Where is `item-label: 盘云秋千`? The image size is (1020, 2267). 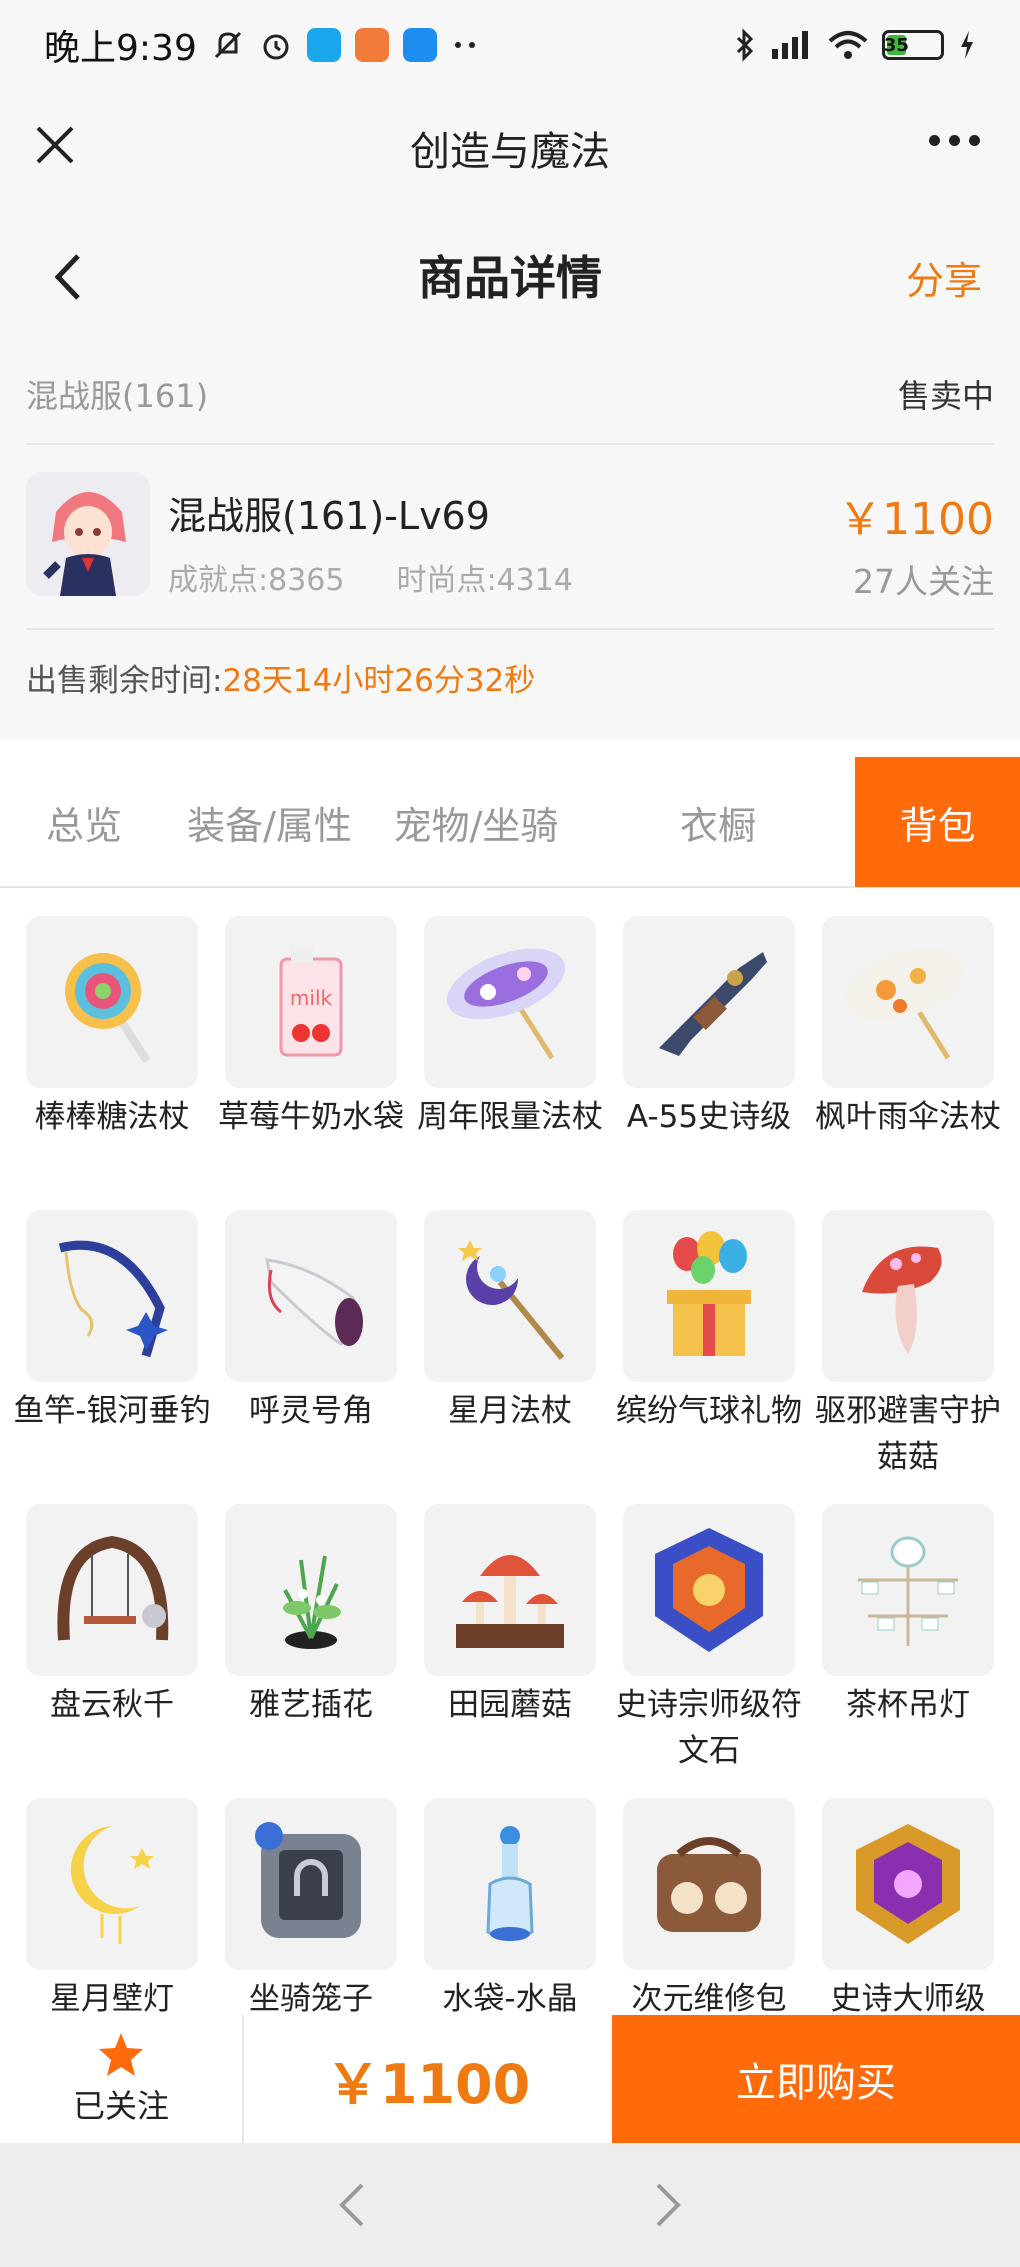
item-label: 盘云秋千 is located at coordinates (112, 1705).